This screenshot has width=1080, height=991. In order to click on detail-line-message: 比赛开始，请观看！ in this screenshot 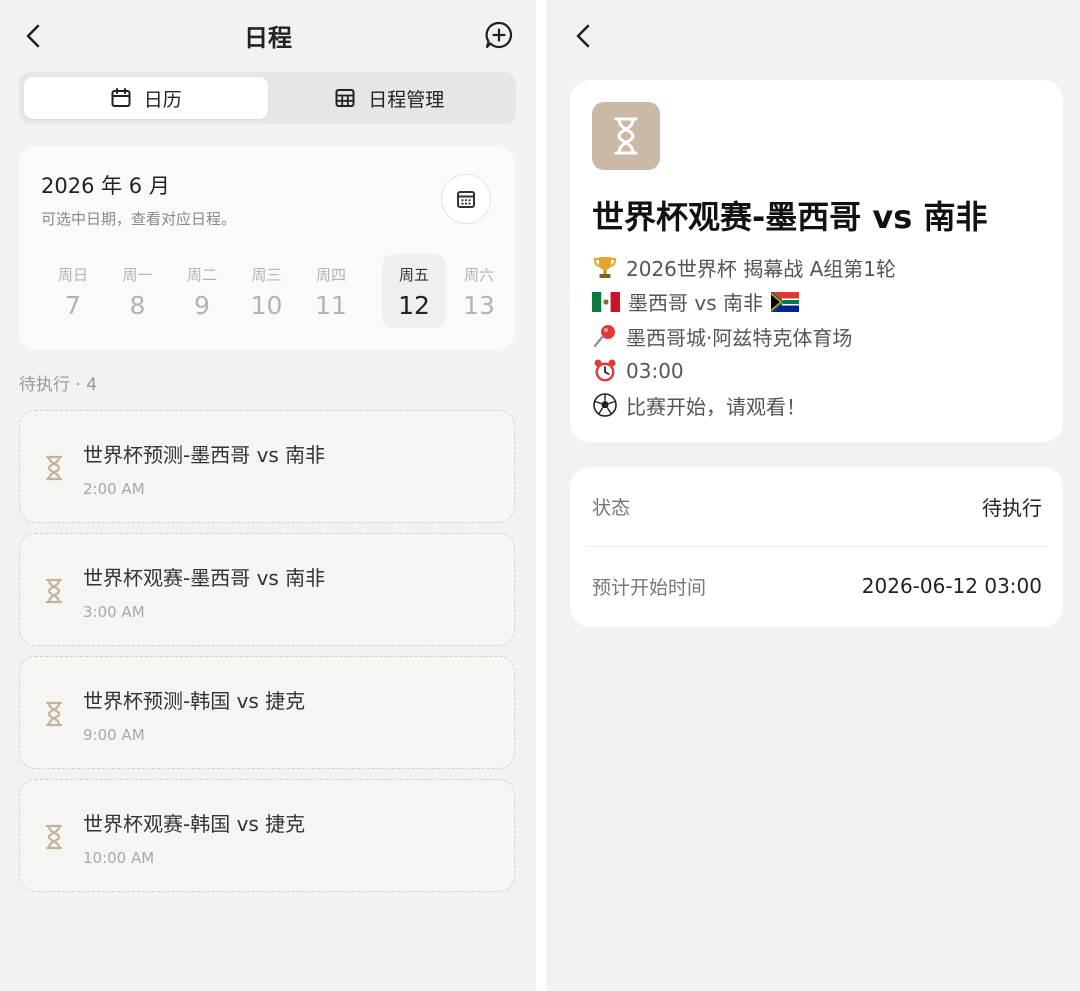, I will do `click(744, 405)`.